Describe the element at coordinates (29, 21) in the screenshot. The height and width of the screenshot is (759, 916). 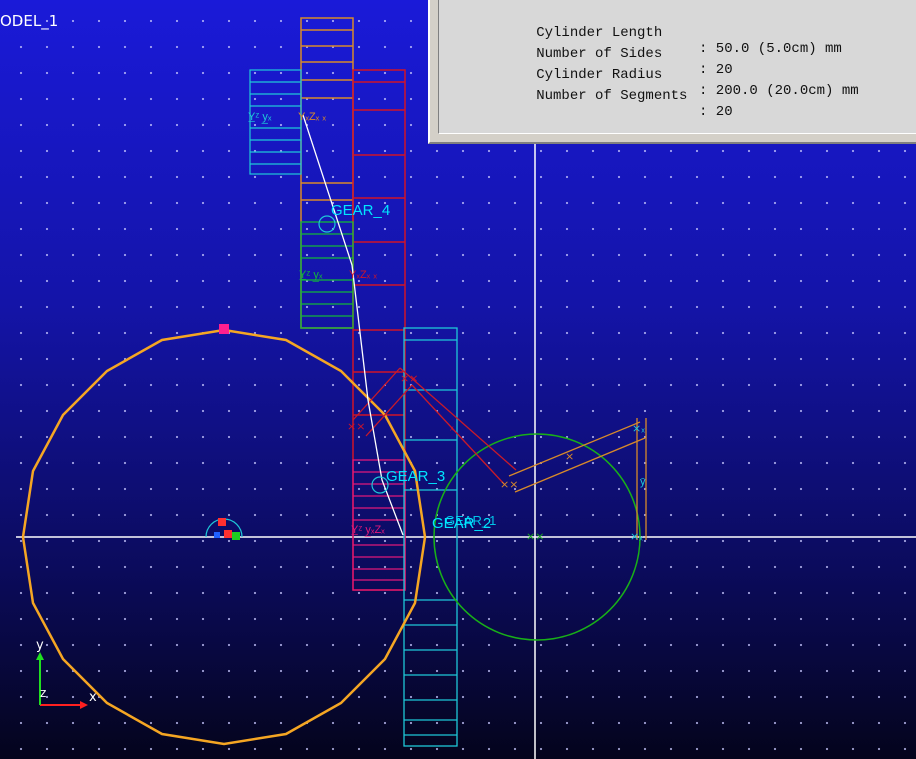
I see `model-name-label: ODEL_1` at that location.